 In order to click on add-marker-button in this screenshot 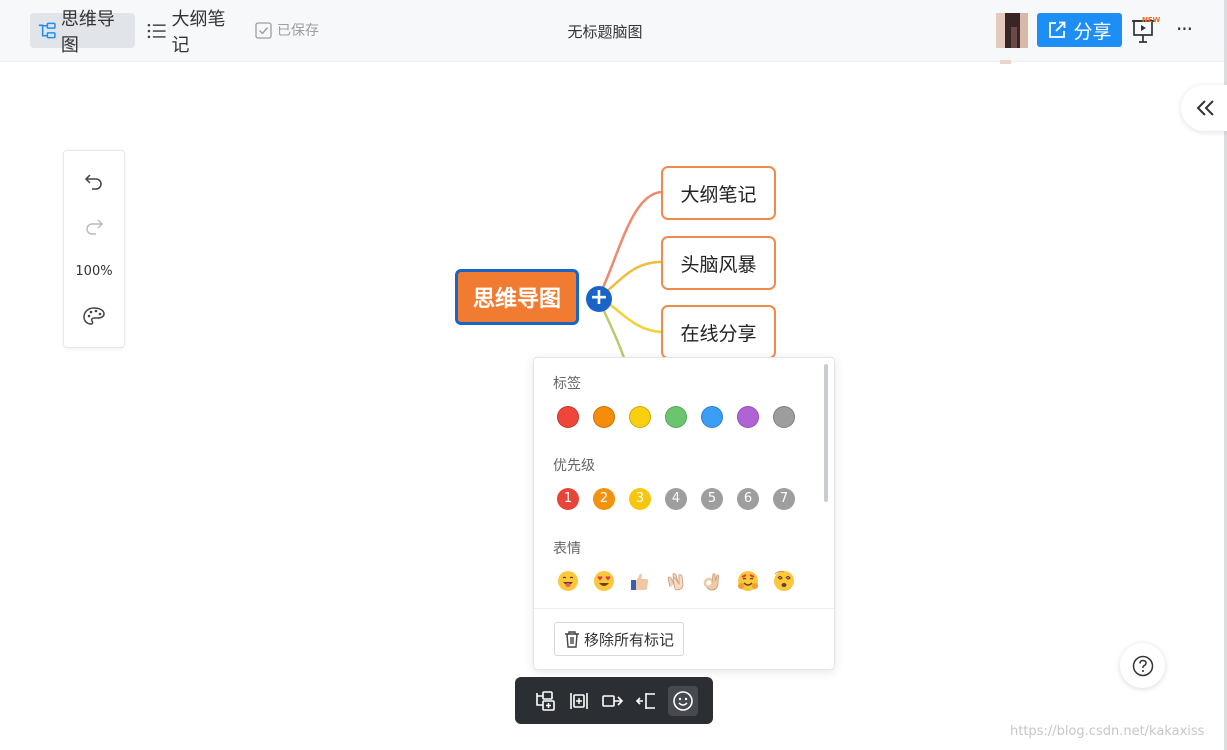, I will do `click(683, 701)`.